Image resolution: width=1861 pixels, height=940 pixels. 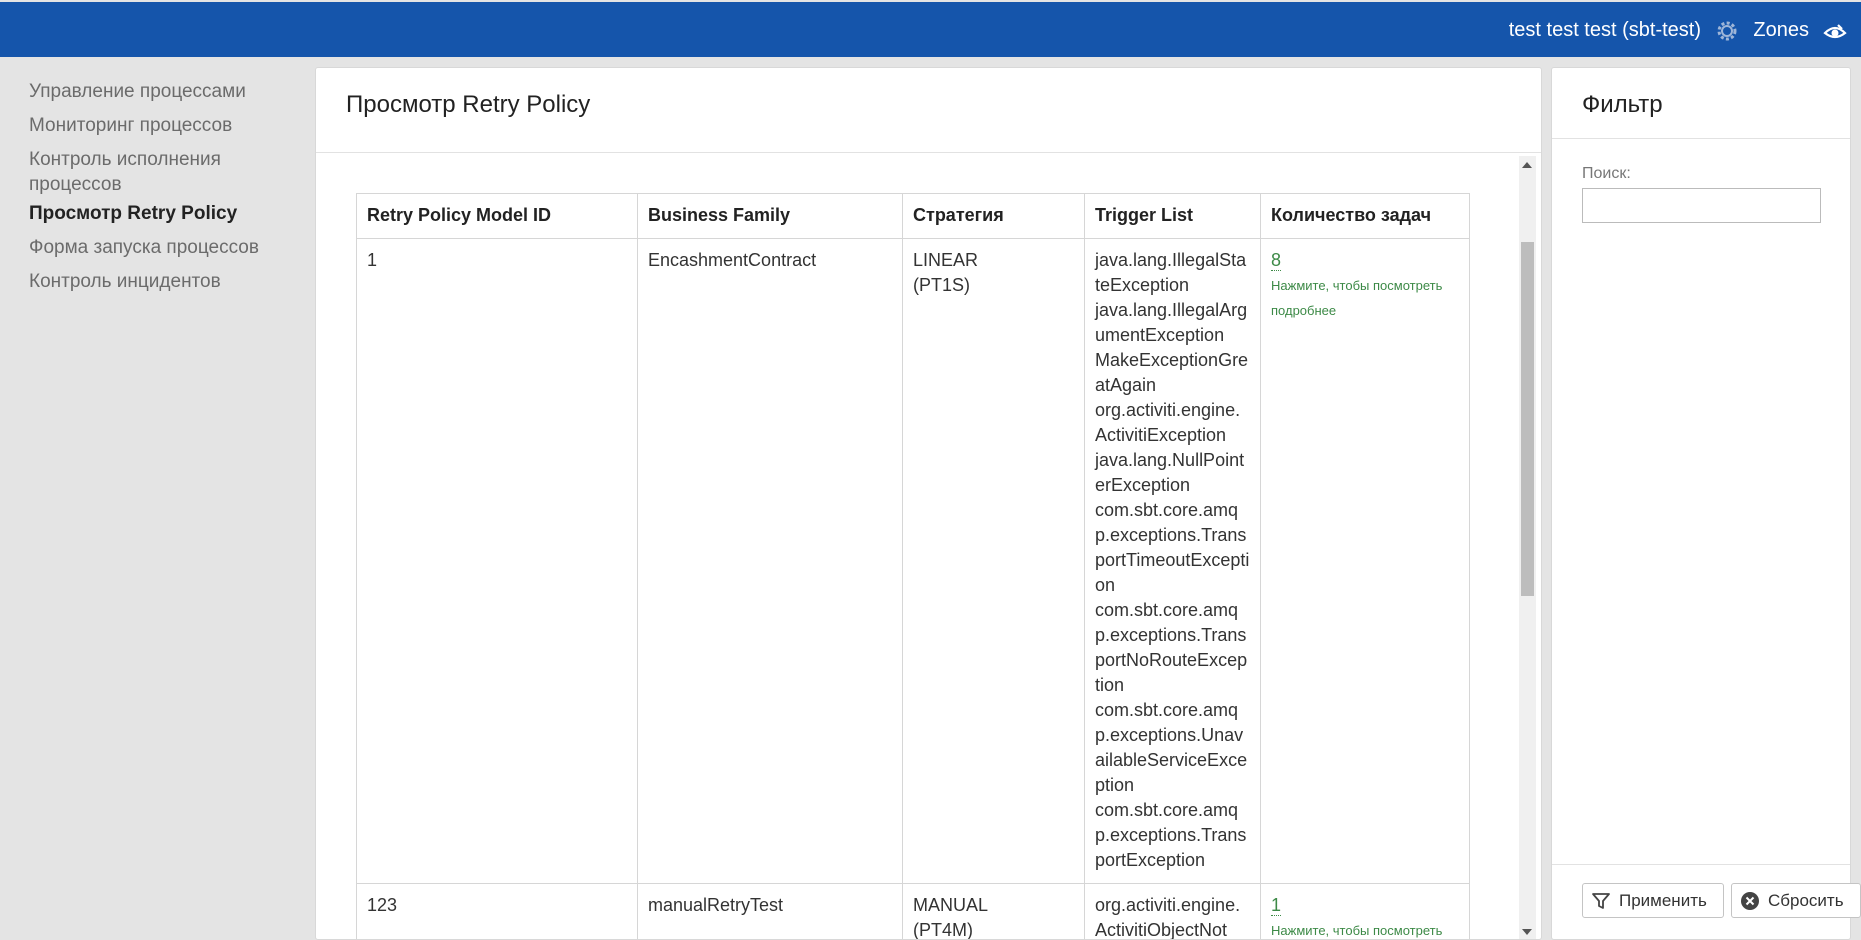 What do you see at coordinates (164, 91) in the screenshot?
I see `sidebar-item-process-management: Управление процессами` at bounding box center [164, 91].